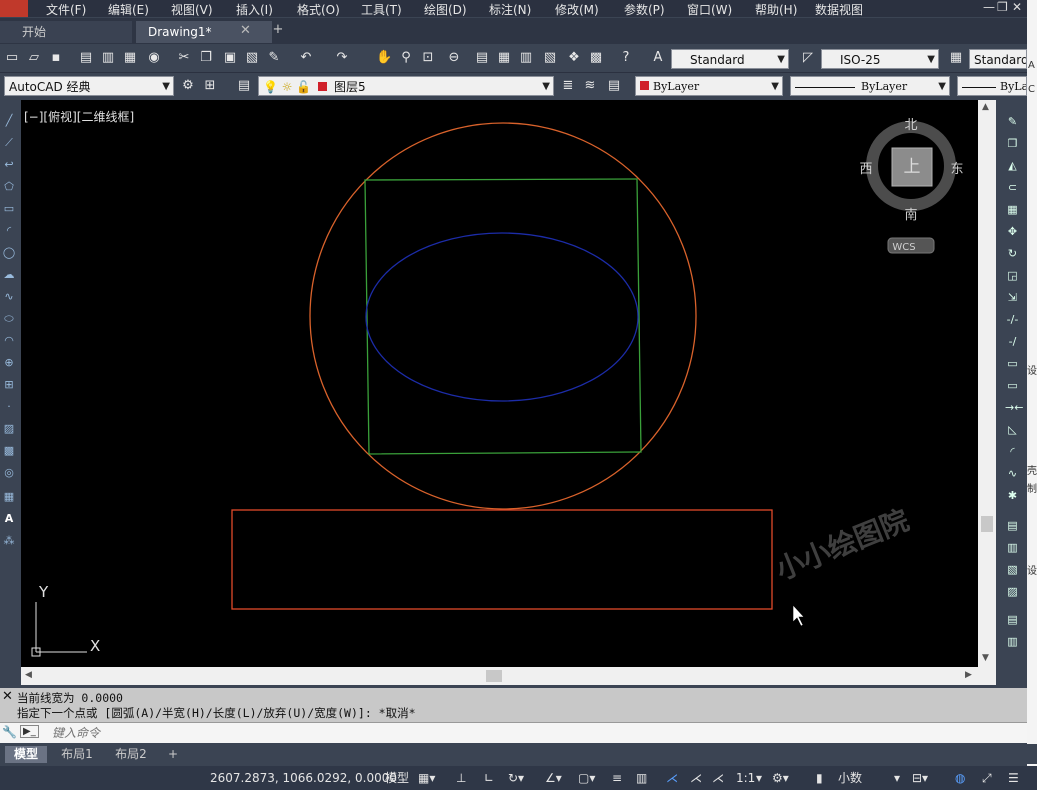  What do you see at coordinates (920, 778) in the screenshot?
I see `quick-properties-icon: ⊟▾` at bounding box center [920, 778].